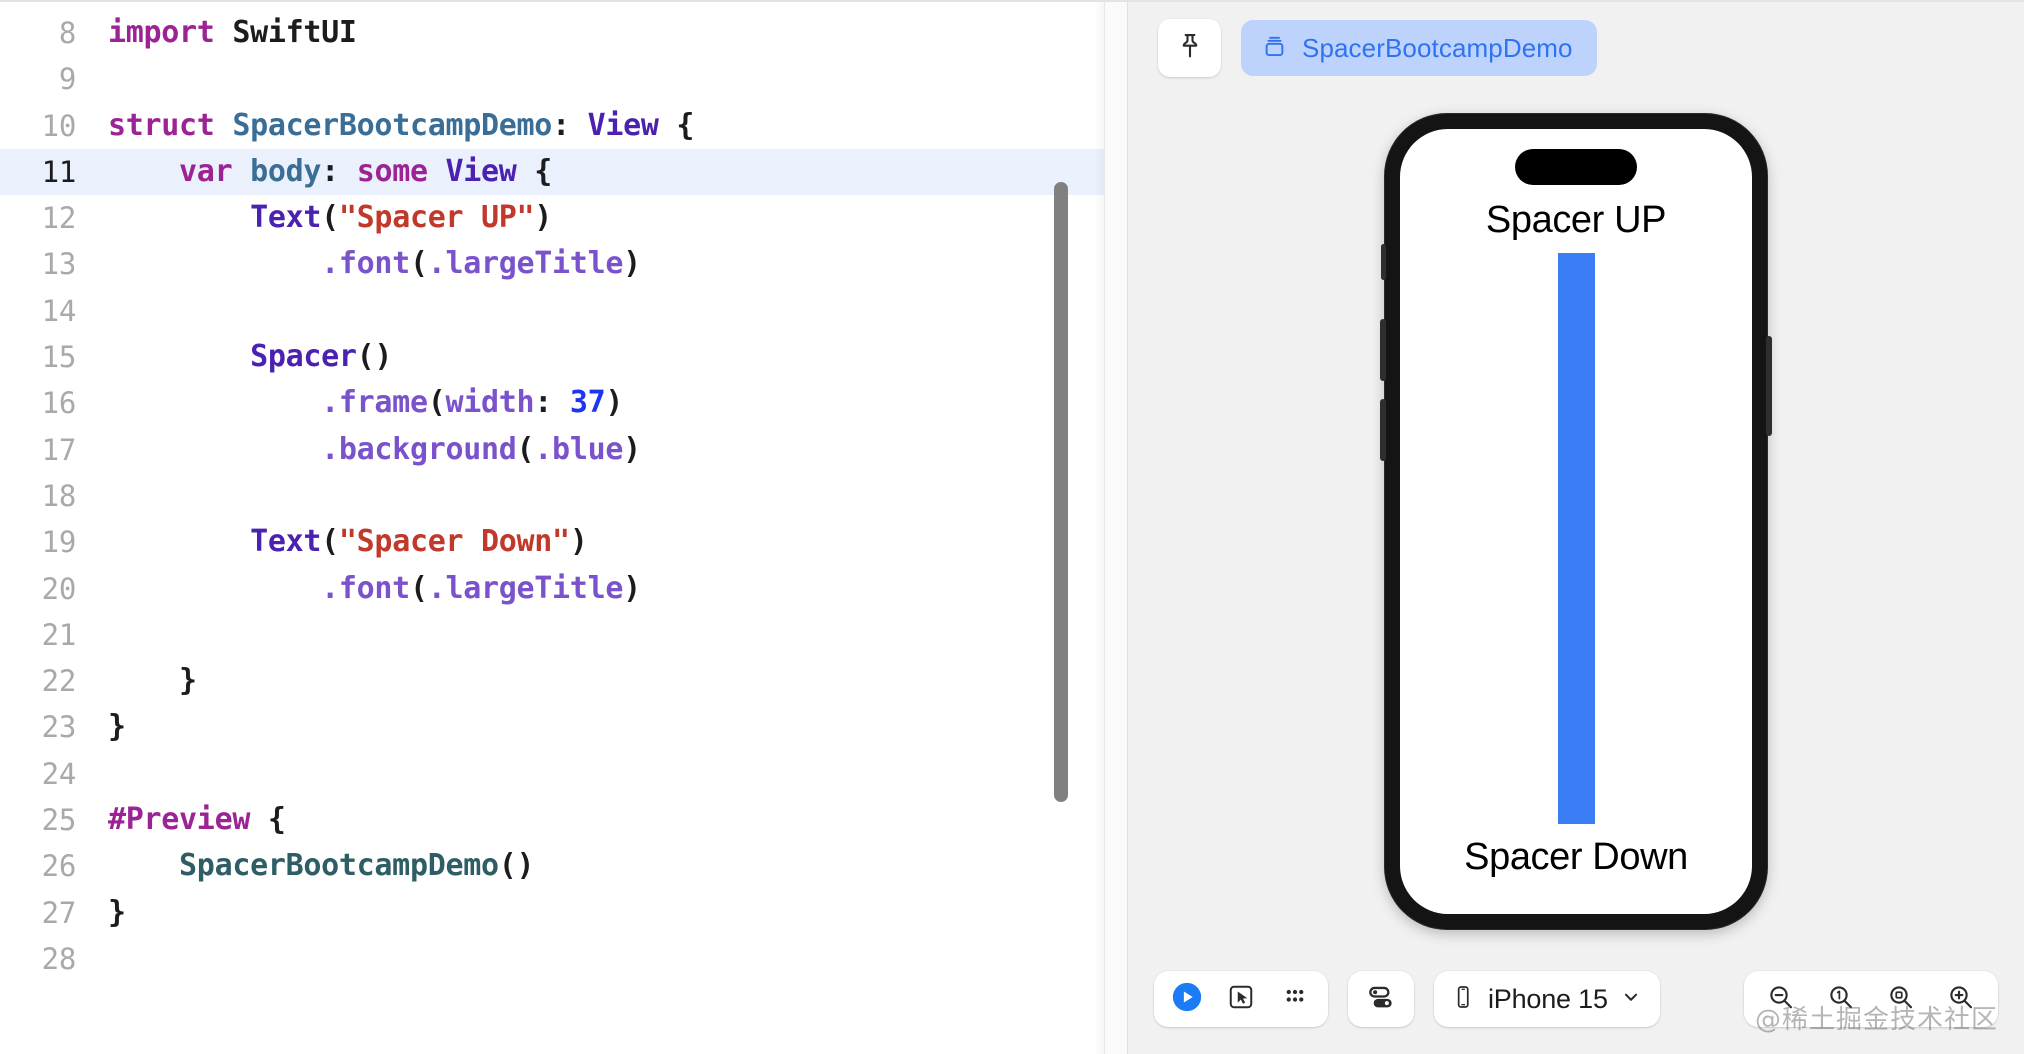 The width and height of the screenshot is (2024, 1054). I want to click on run-preview-button, so click(1187, 999).